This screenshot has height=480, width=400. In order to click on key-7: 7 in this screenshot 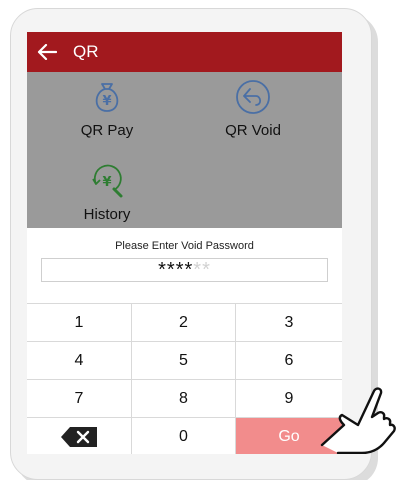, I will do `click(79, 398)`.